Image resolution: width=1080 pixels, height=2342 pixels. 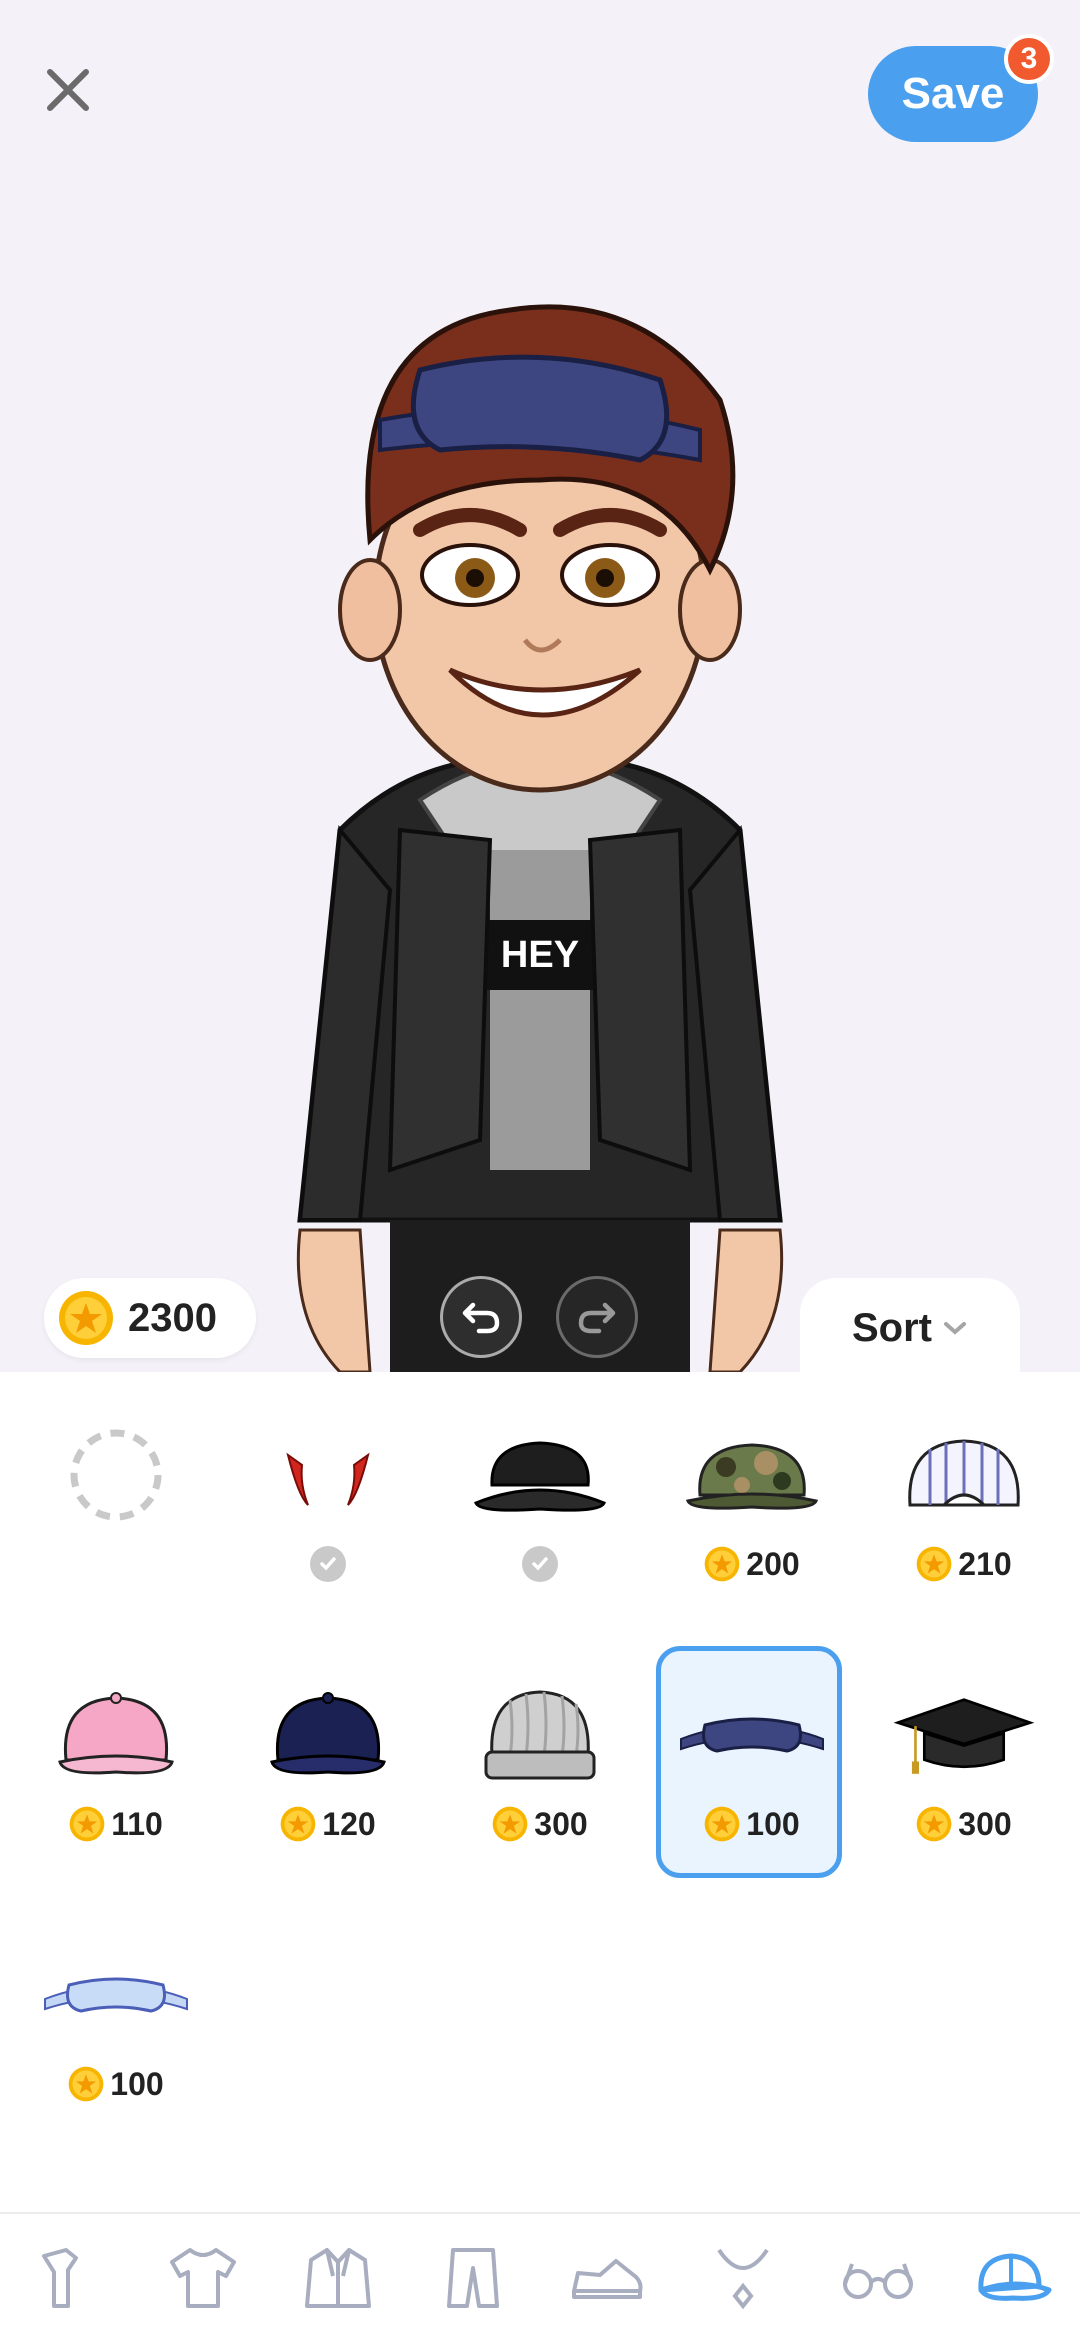 I want to click on item-grey-beanie: 300, so click(x=540, y=1762).